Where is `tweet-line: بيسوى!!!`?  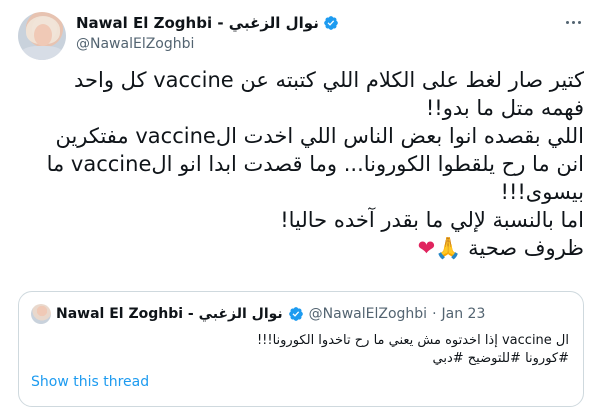 tweet-line: بيسوى!!! is located at coordinates (542, 192).